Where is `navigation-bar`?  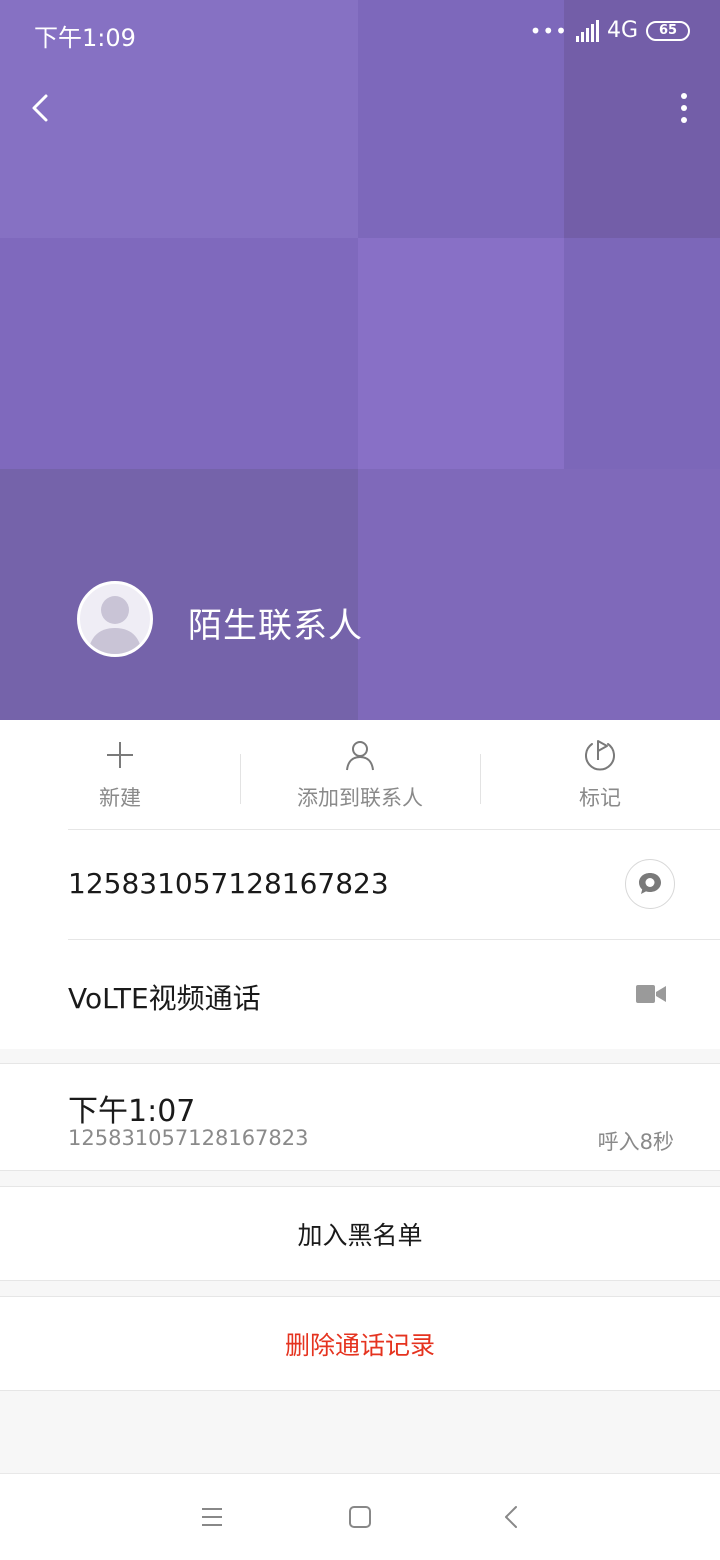
navigation-bar is located at coordinates (360, 1516).